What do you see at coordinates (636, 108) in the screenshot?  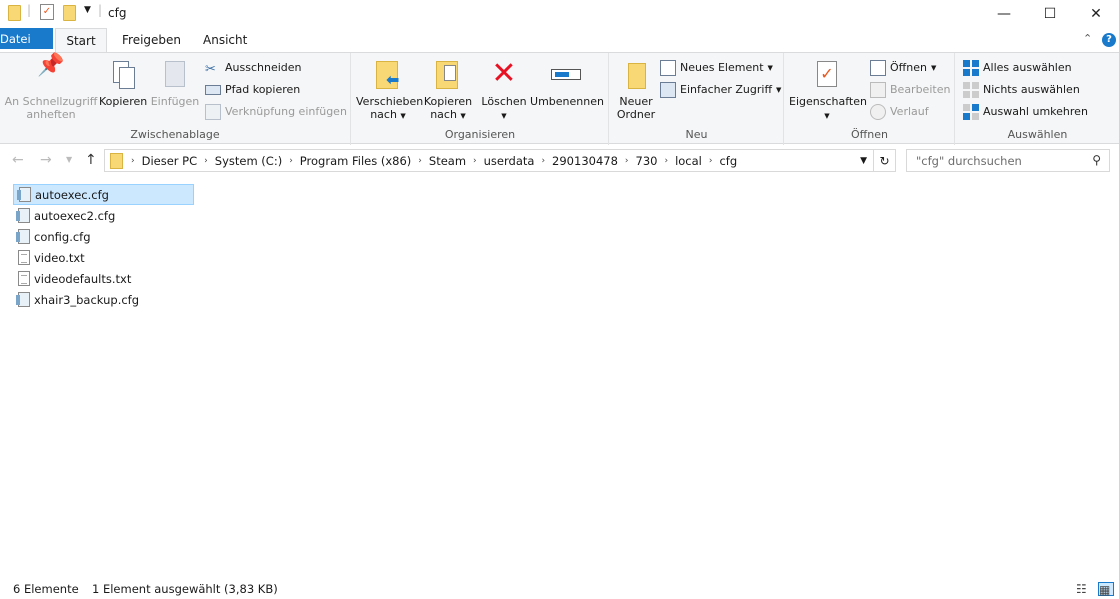 I see `new-folder-label: Neuer Ordner` at bounding box center [636, 108].